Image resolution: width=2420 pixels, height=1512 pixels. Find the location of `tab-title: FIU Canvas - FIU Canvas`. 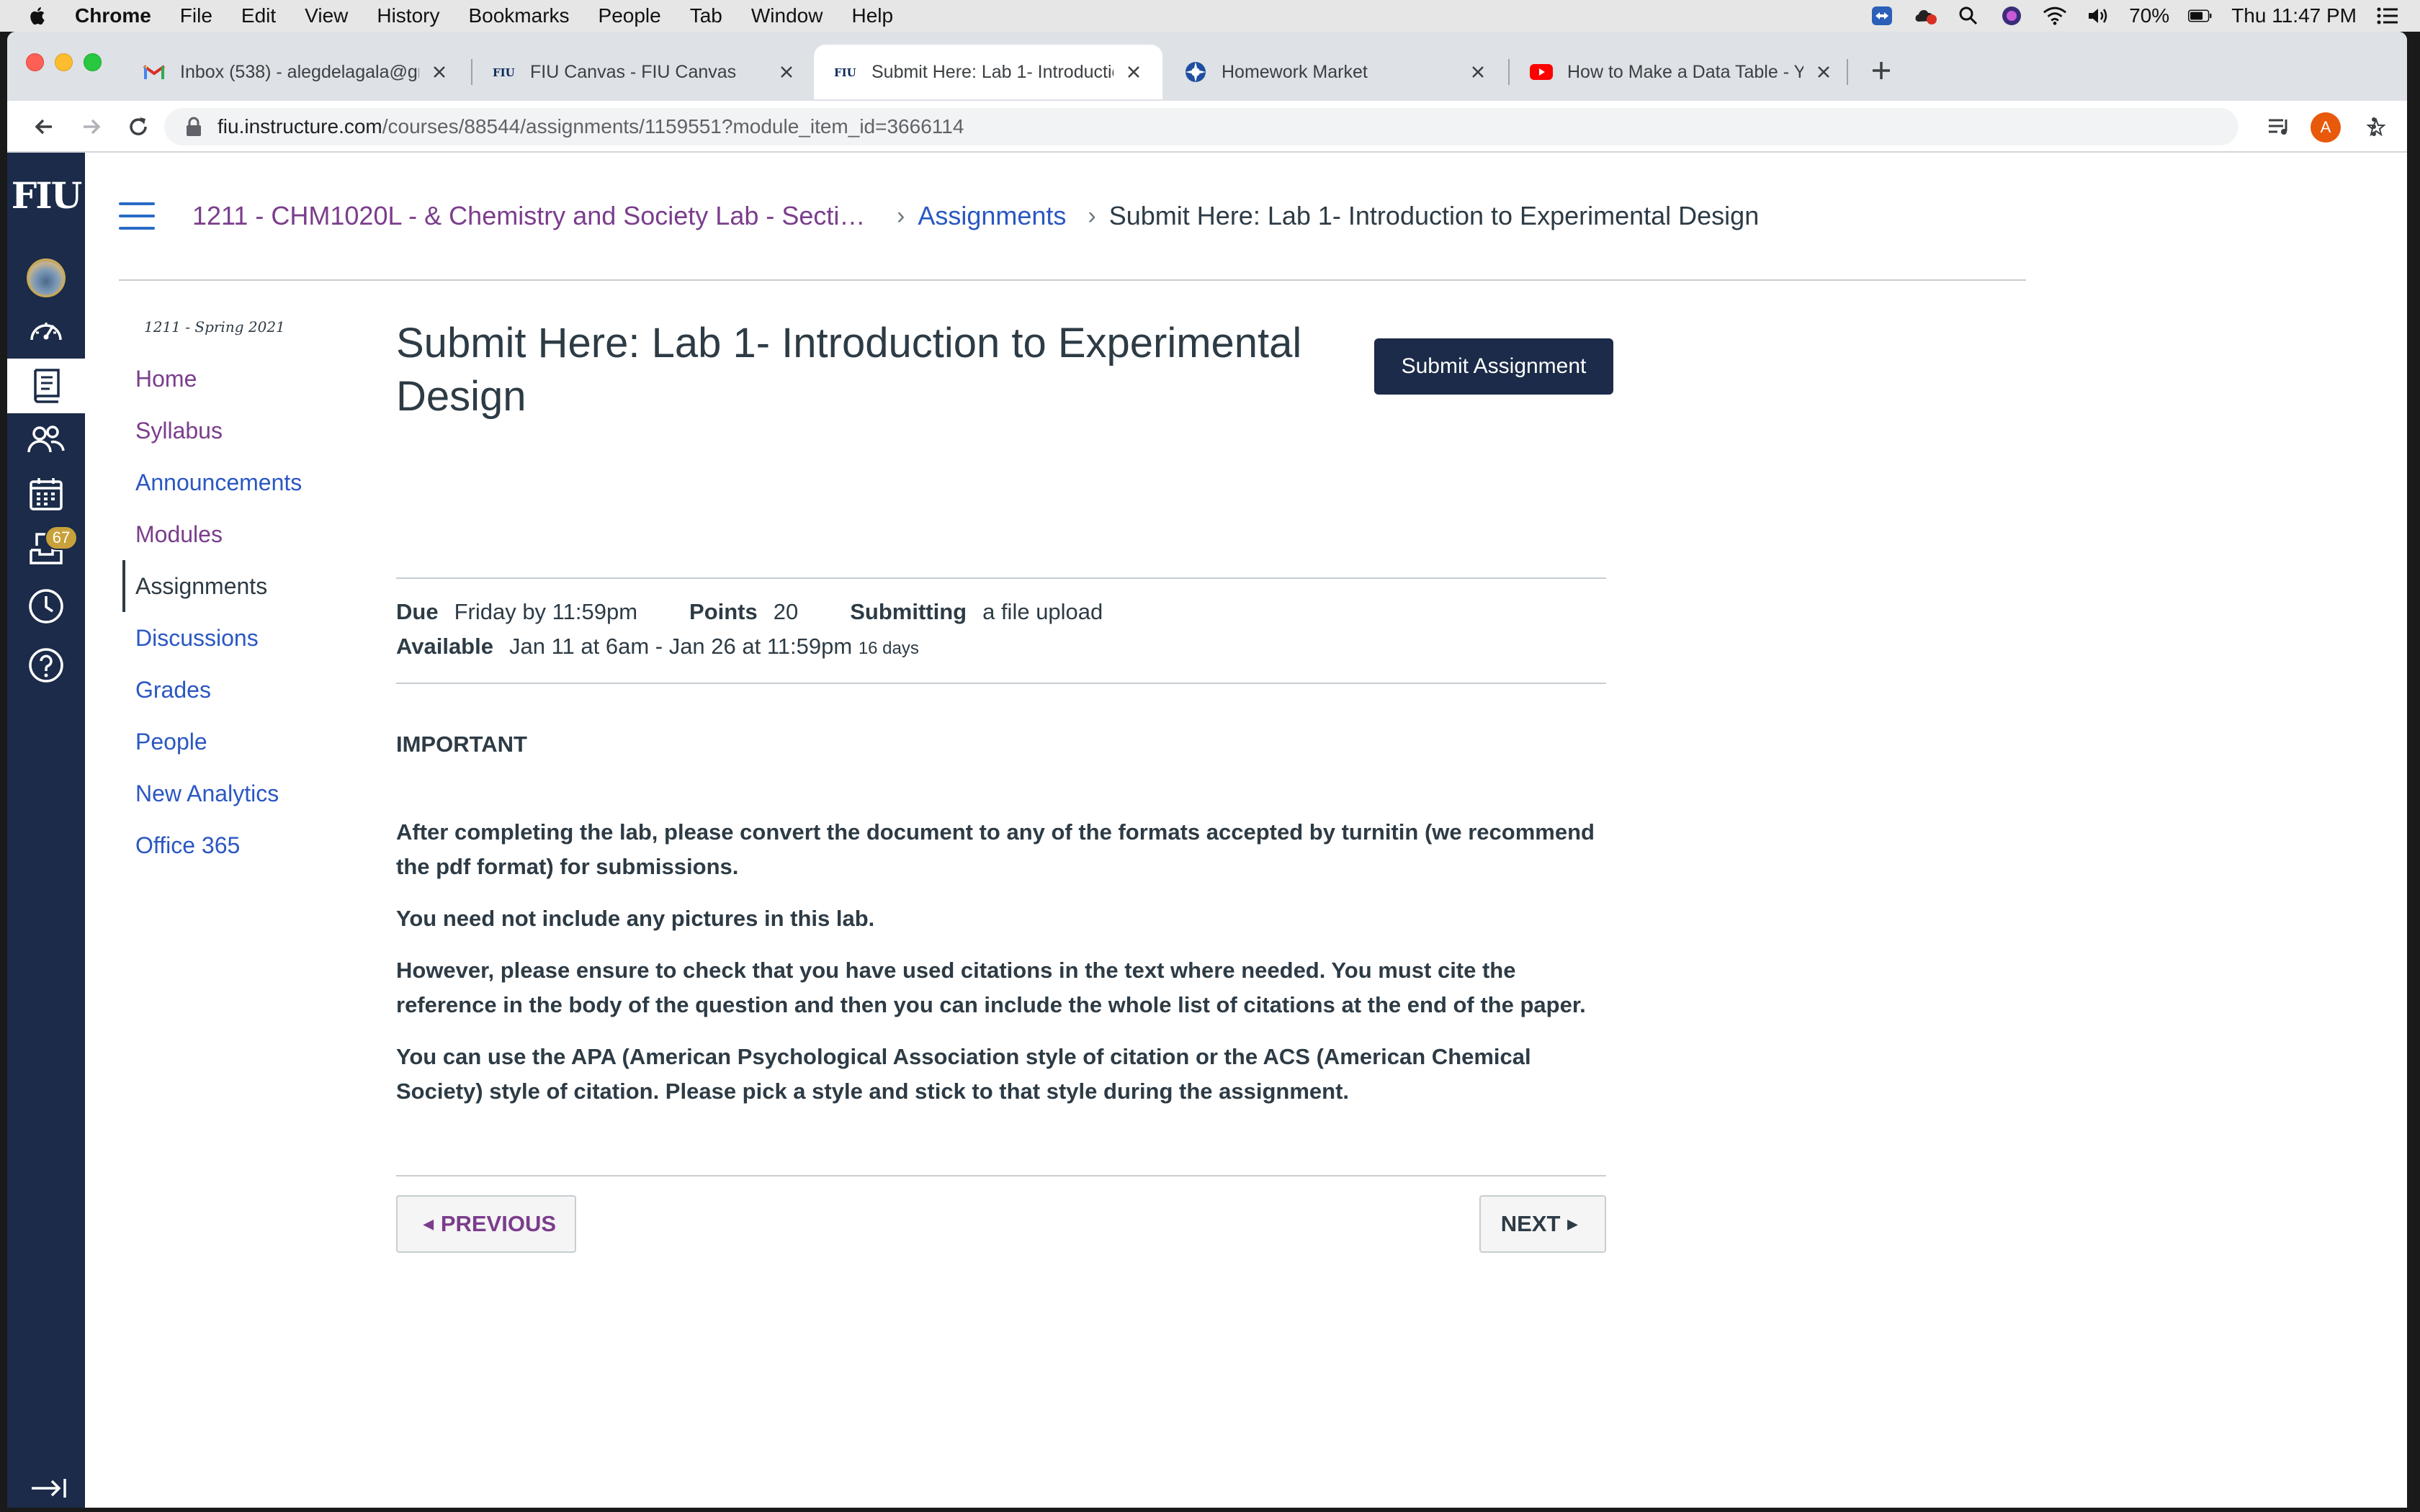

tab-title: FIU Canvas - FIU Canvas is located at coordinates (633, 71).